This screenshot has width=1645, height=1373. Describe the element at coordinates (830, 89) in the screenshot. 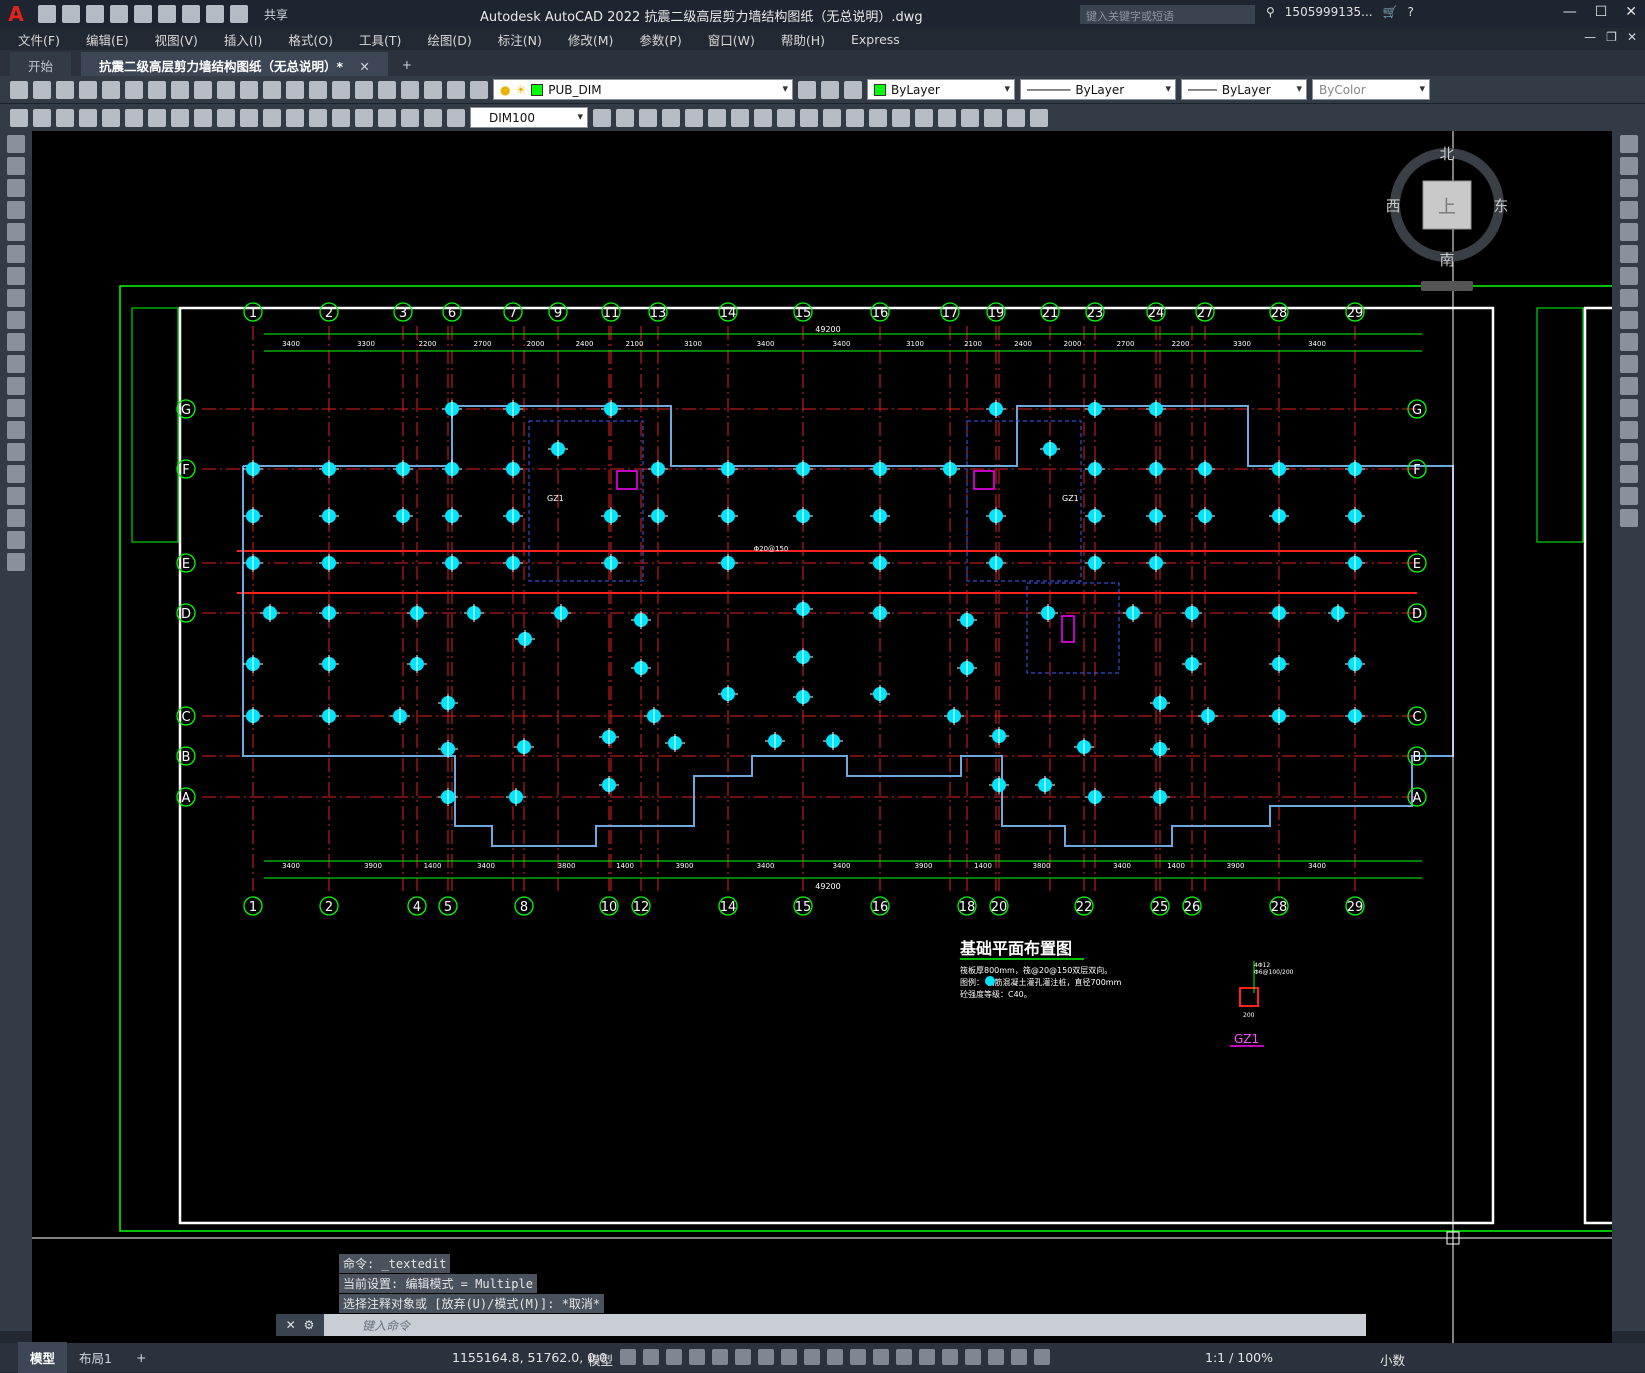

I see `layer-previous-icon` at that location.